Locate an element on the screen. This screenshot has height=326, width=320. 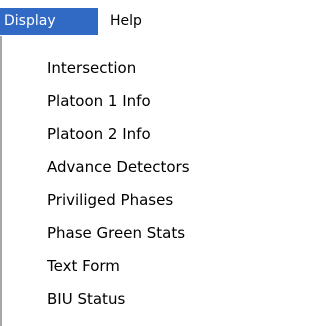
menu-item-biu-status: BIU Status is located at coordinates (86, 299).